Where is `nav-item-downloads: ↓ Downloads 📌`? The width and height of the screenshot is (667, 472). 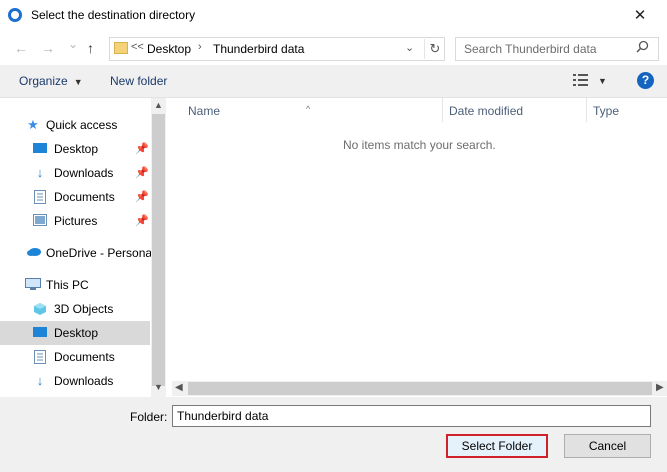
nav-item-downloads: ↓ Downloads 📌 is located at coordinates (75, 173).